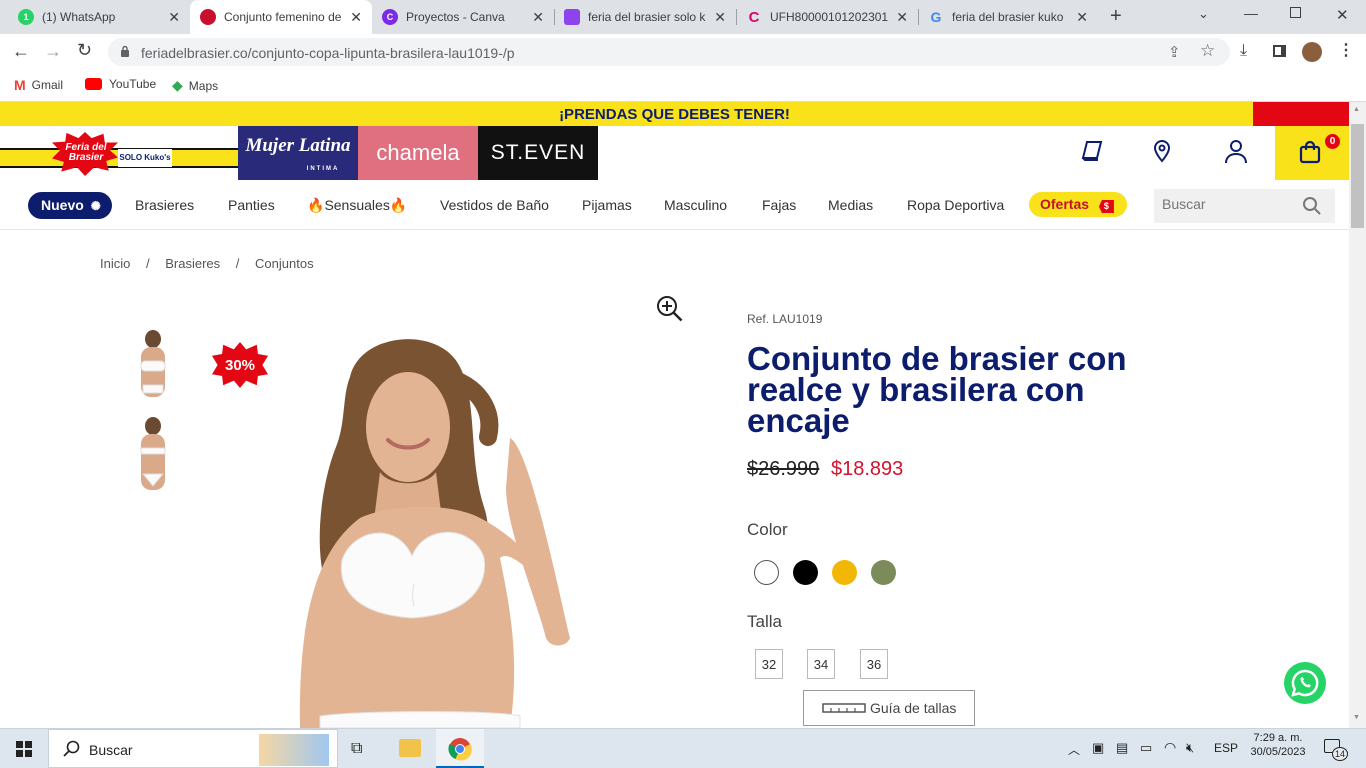 The image size is (1366, 768). Describe the element at coordinates (192, 263) in the screenshot. I see `breadcrumb-brasieres: Brasieres` at that location.